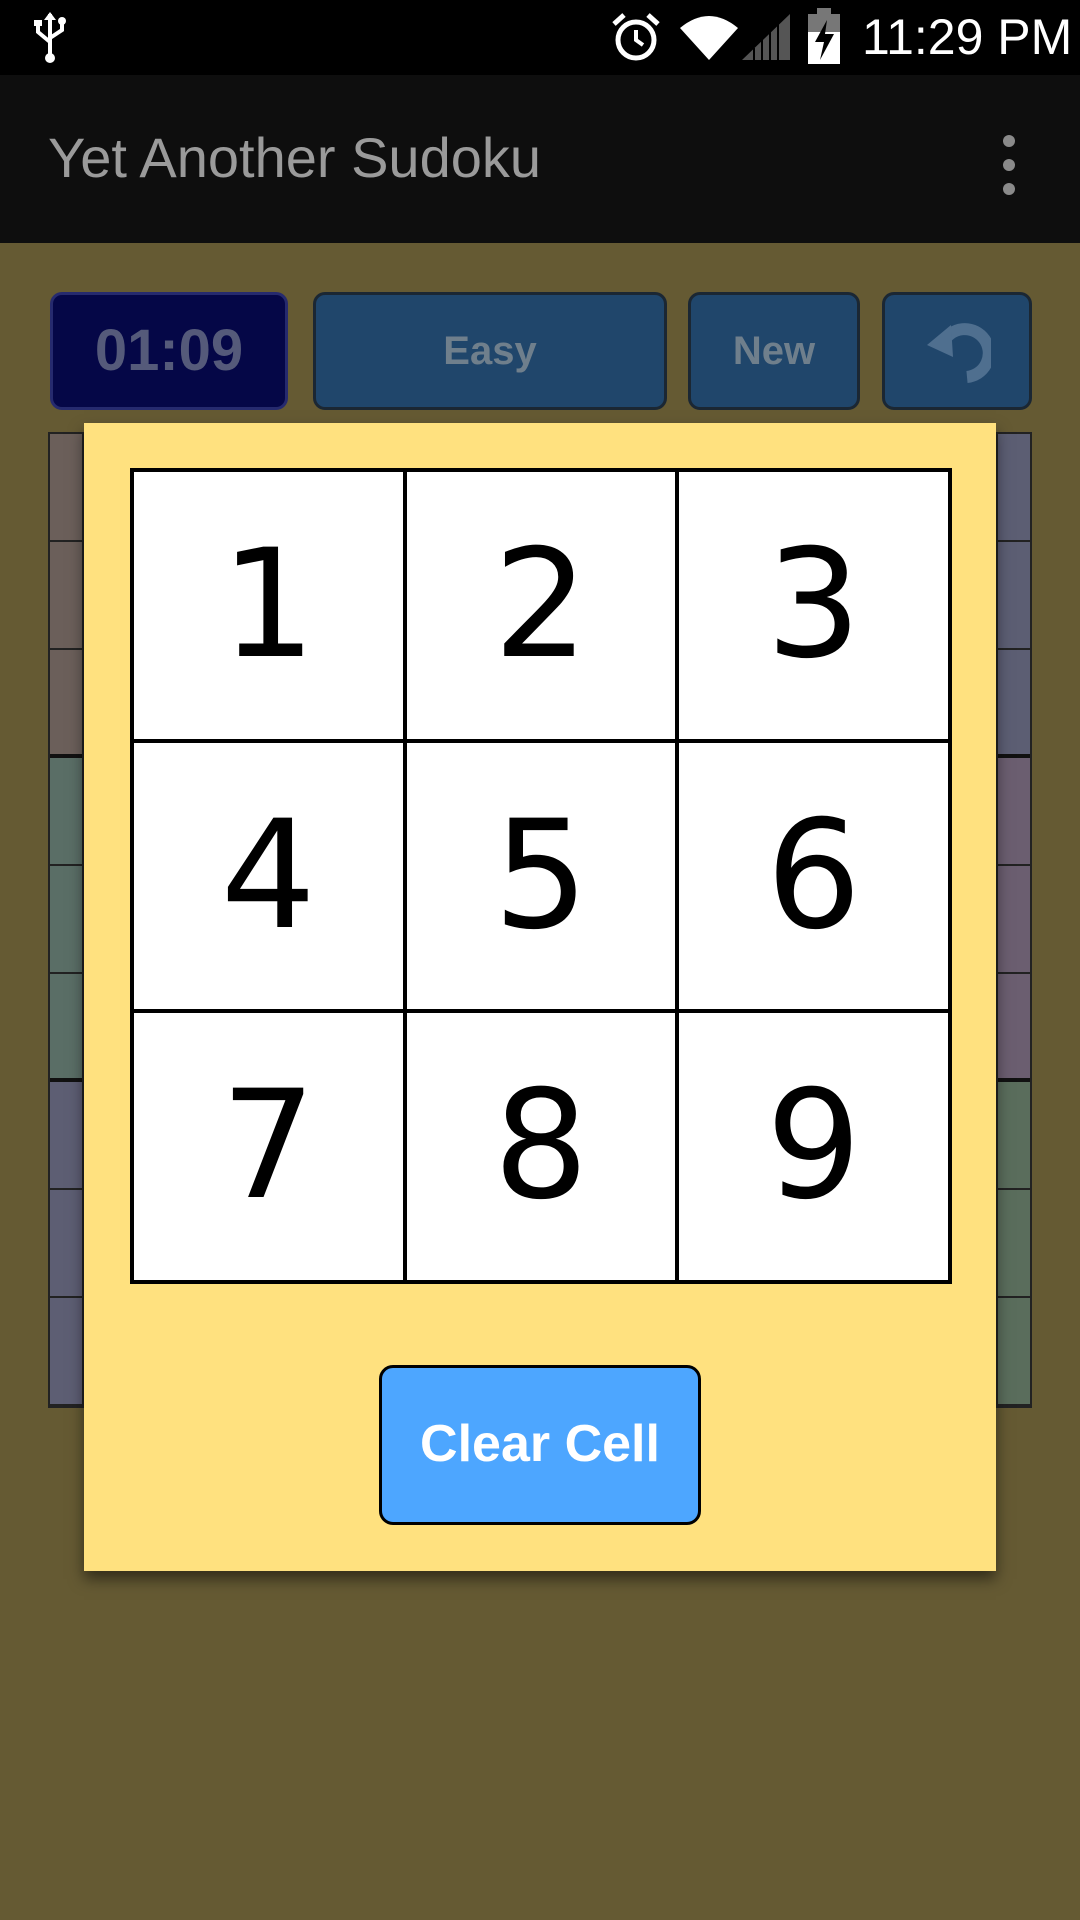  Describe the element at coordinates (169, 351) in the screenshot. I see `timer-display: 01:09` at that location.